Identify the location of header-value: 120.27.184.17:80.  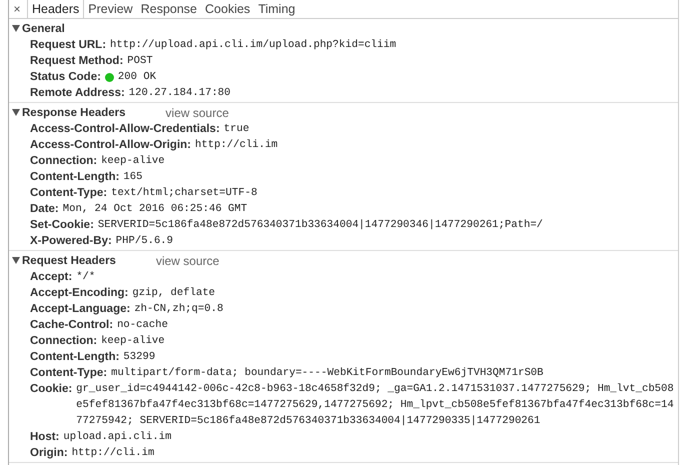
(179, 93).